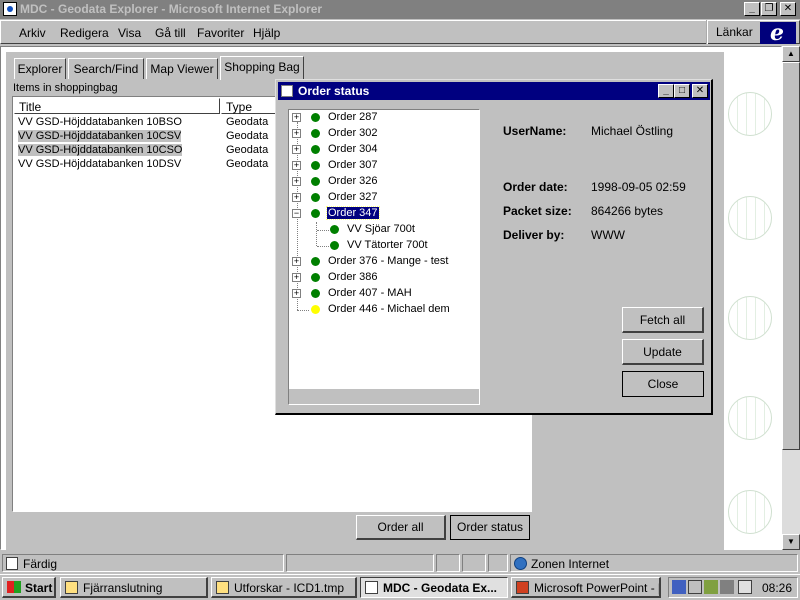 This screenshot has width=800, height=600. What do you see at coordinates (12, 563) in the screenshot?
I see `page-done-icon` at bounding box center [12, 563].